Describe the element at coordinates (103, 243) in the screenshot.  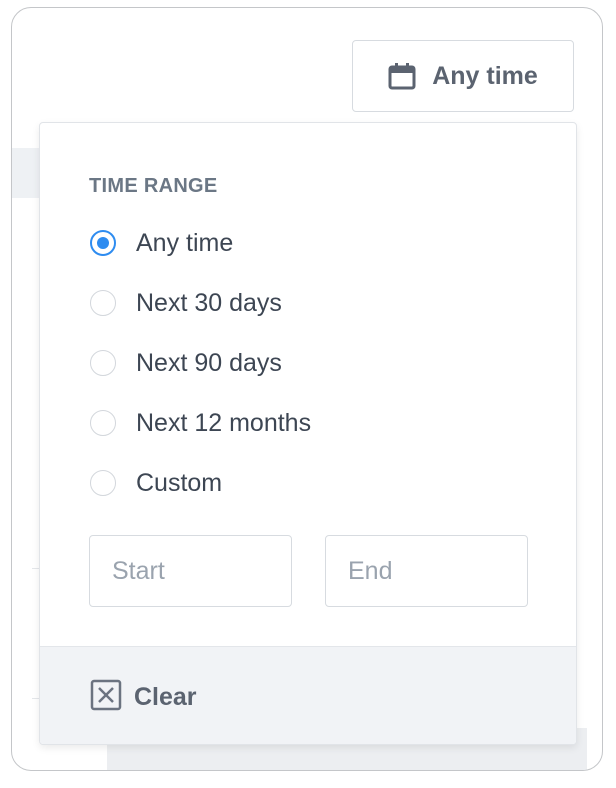
I see `radio-button-checked` at that location.